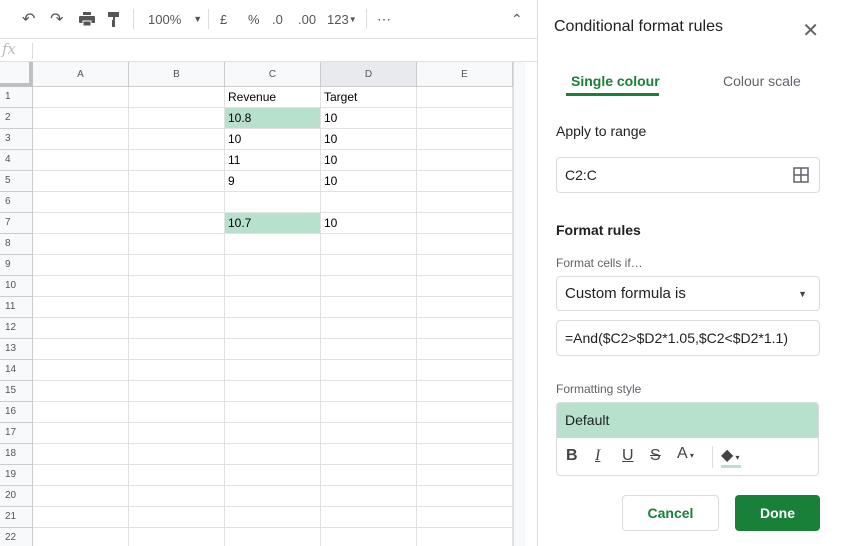  Describe the element at coordinates (465, 307) in the screenshot. I see `cell-e11` at that location.